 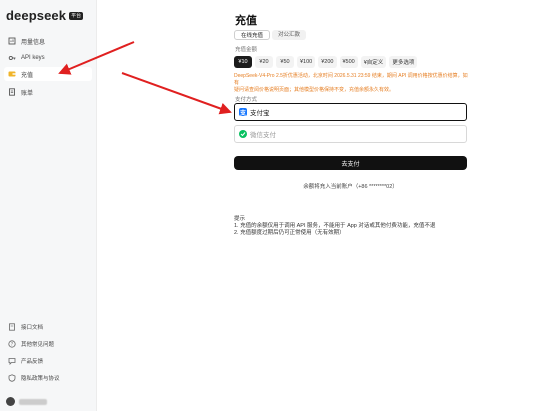 What do you see at coordinates (260, 113) in the screenshot?
I see `payment-option-label: 支付宝` at bounding box center [260, 113].